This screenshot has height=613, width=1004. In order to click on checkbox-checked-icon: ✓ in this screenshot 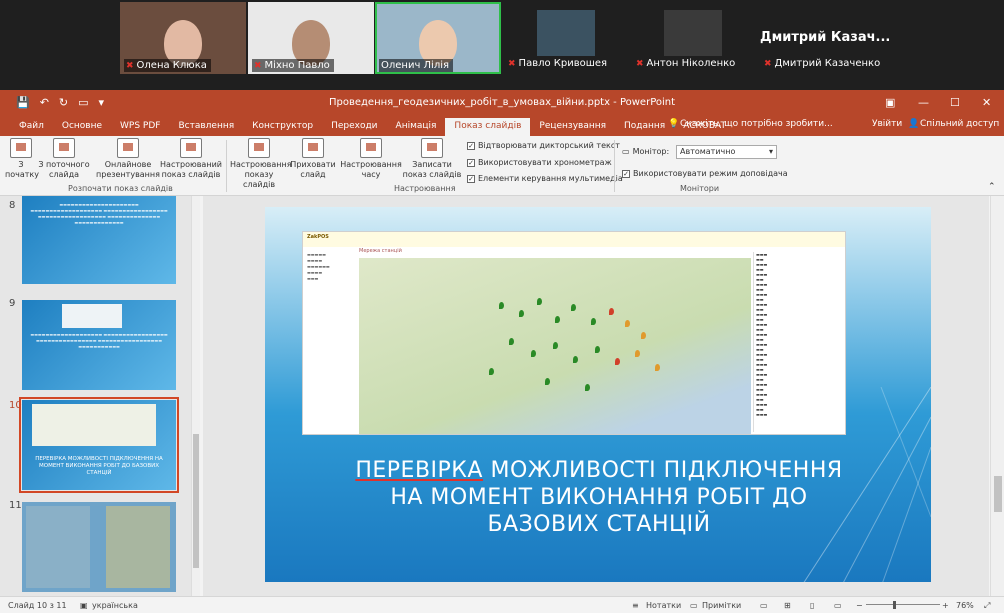, I will do `click(471, 162)`.